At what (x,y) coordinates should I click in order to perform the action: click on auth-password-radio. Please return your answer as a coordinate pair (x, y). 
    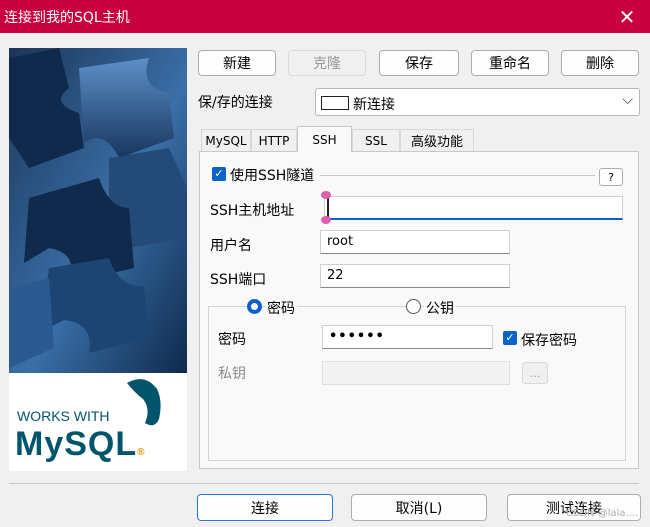
    Looking at the image, I should click on (254, 306).